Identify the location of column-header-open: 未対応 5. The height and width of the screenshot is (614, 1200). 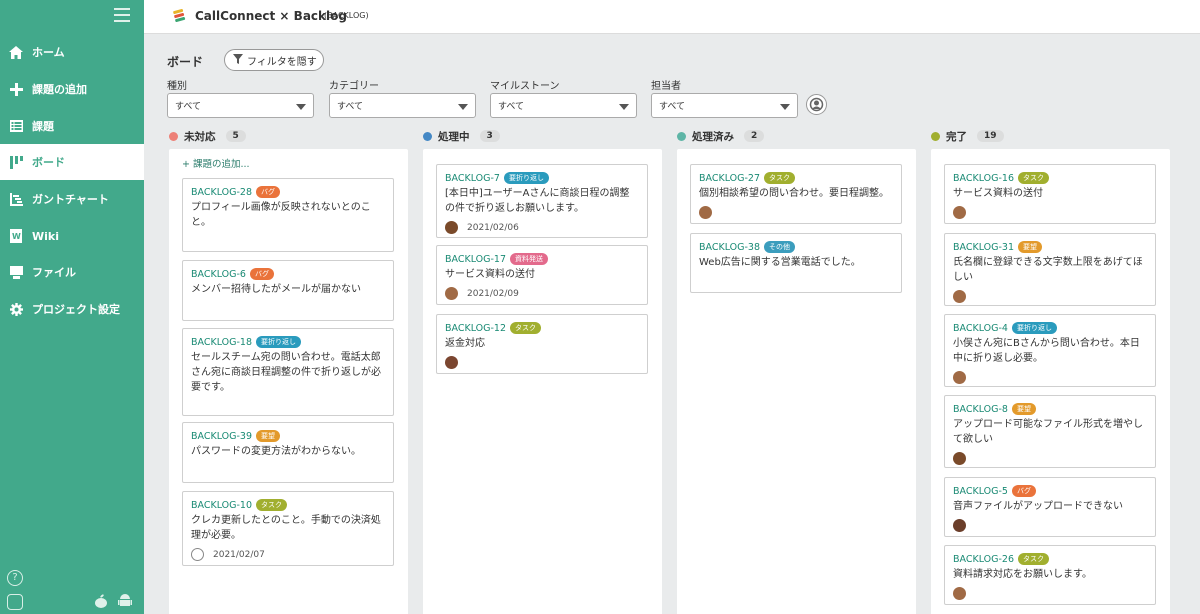
(207, 136).